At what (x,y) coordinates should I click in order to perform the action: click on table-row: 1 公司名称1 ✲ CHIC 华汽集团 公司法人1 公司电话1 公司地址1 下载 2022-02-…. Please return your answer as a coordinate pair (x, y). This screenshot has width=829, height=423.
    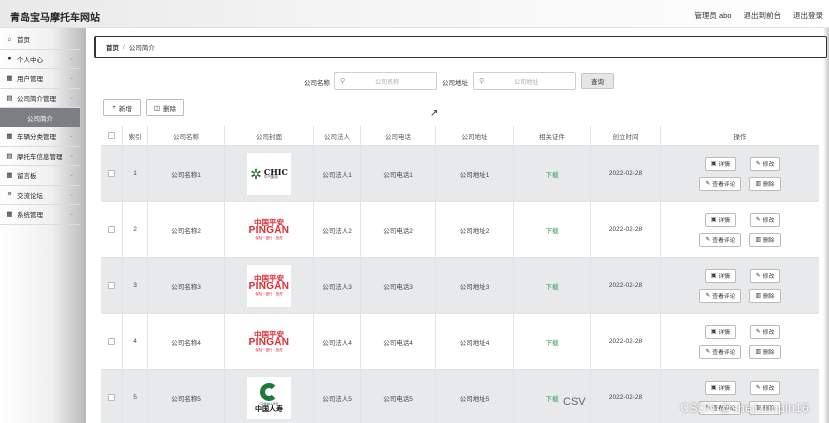
    Looking at the image, I should click on (460, 174).